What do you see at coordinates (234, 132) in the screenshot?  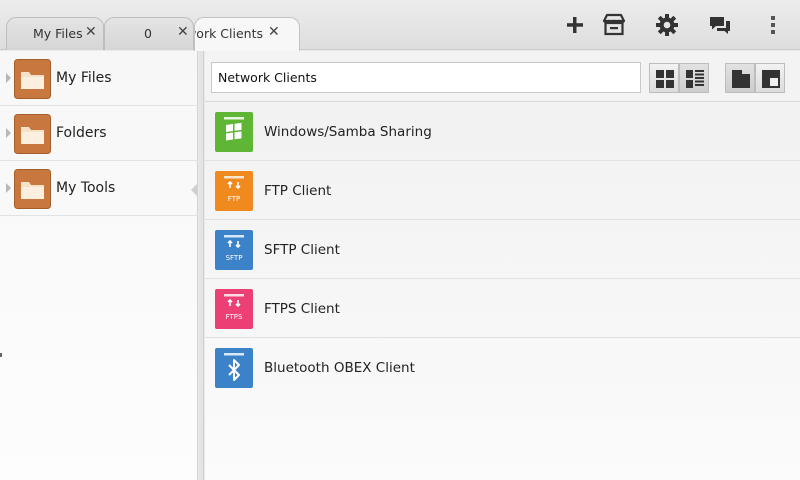 I see `windows-icon` at bounding box center [234, 132].